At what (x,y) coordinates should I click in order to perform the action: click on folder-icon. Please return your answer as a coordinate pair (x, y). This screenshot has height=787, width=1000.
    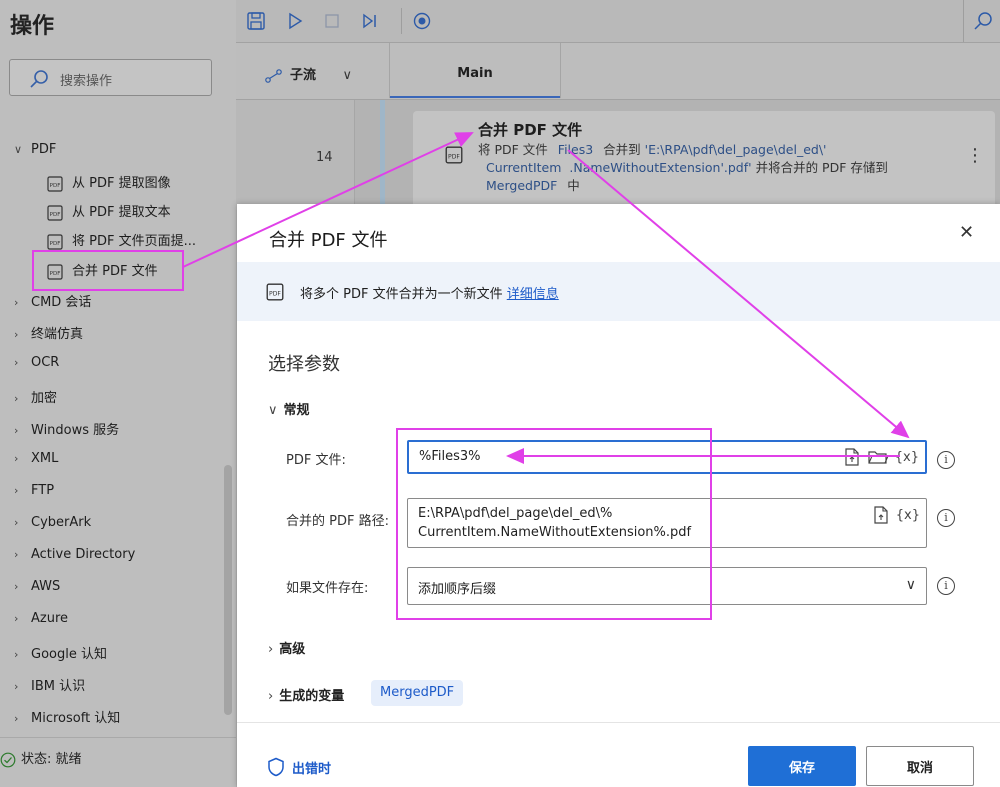
    Looking at the image, I should click on (878, 457).